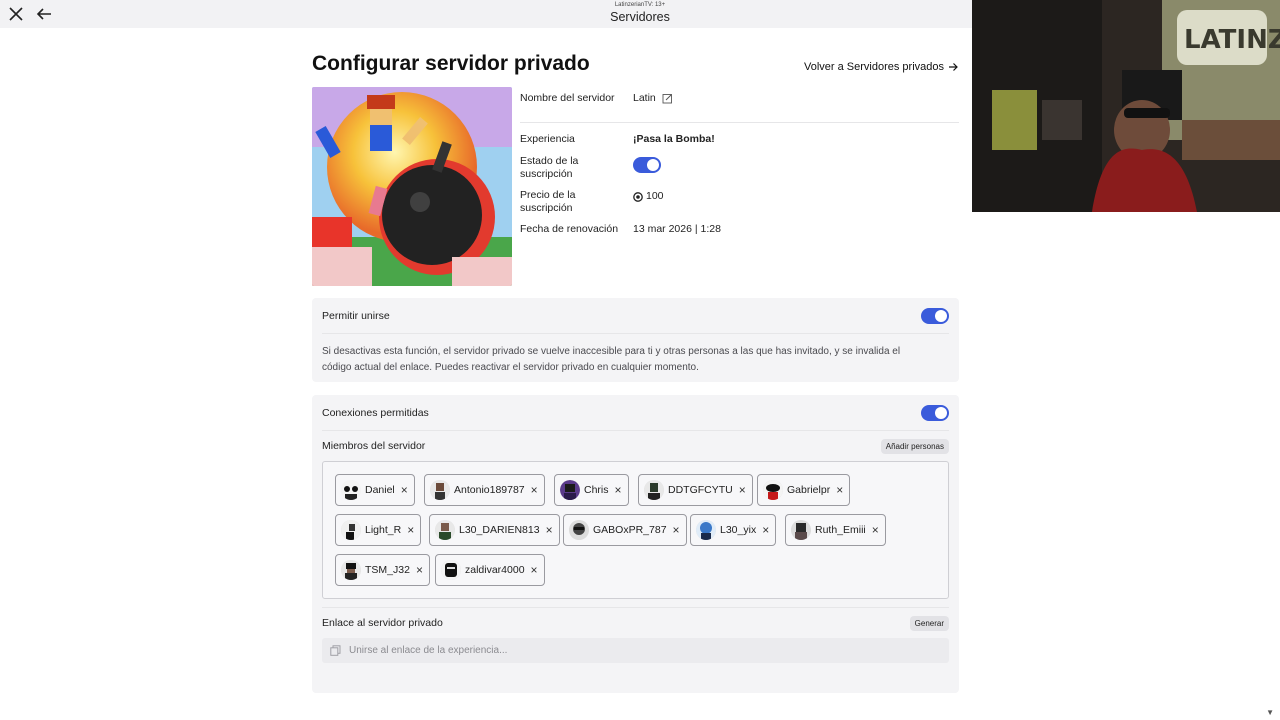 This screenshot has height=720, width=1280. What do you see at coordinates (356, 315) in the screenshot?
I see `allow-join-label: Permitir unirse` at bounding box center [356, 315].